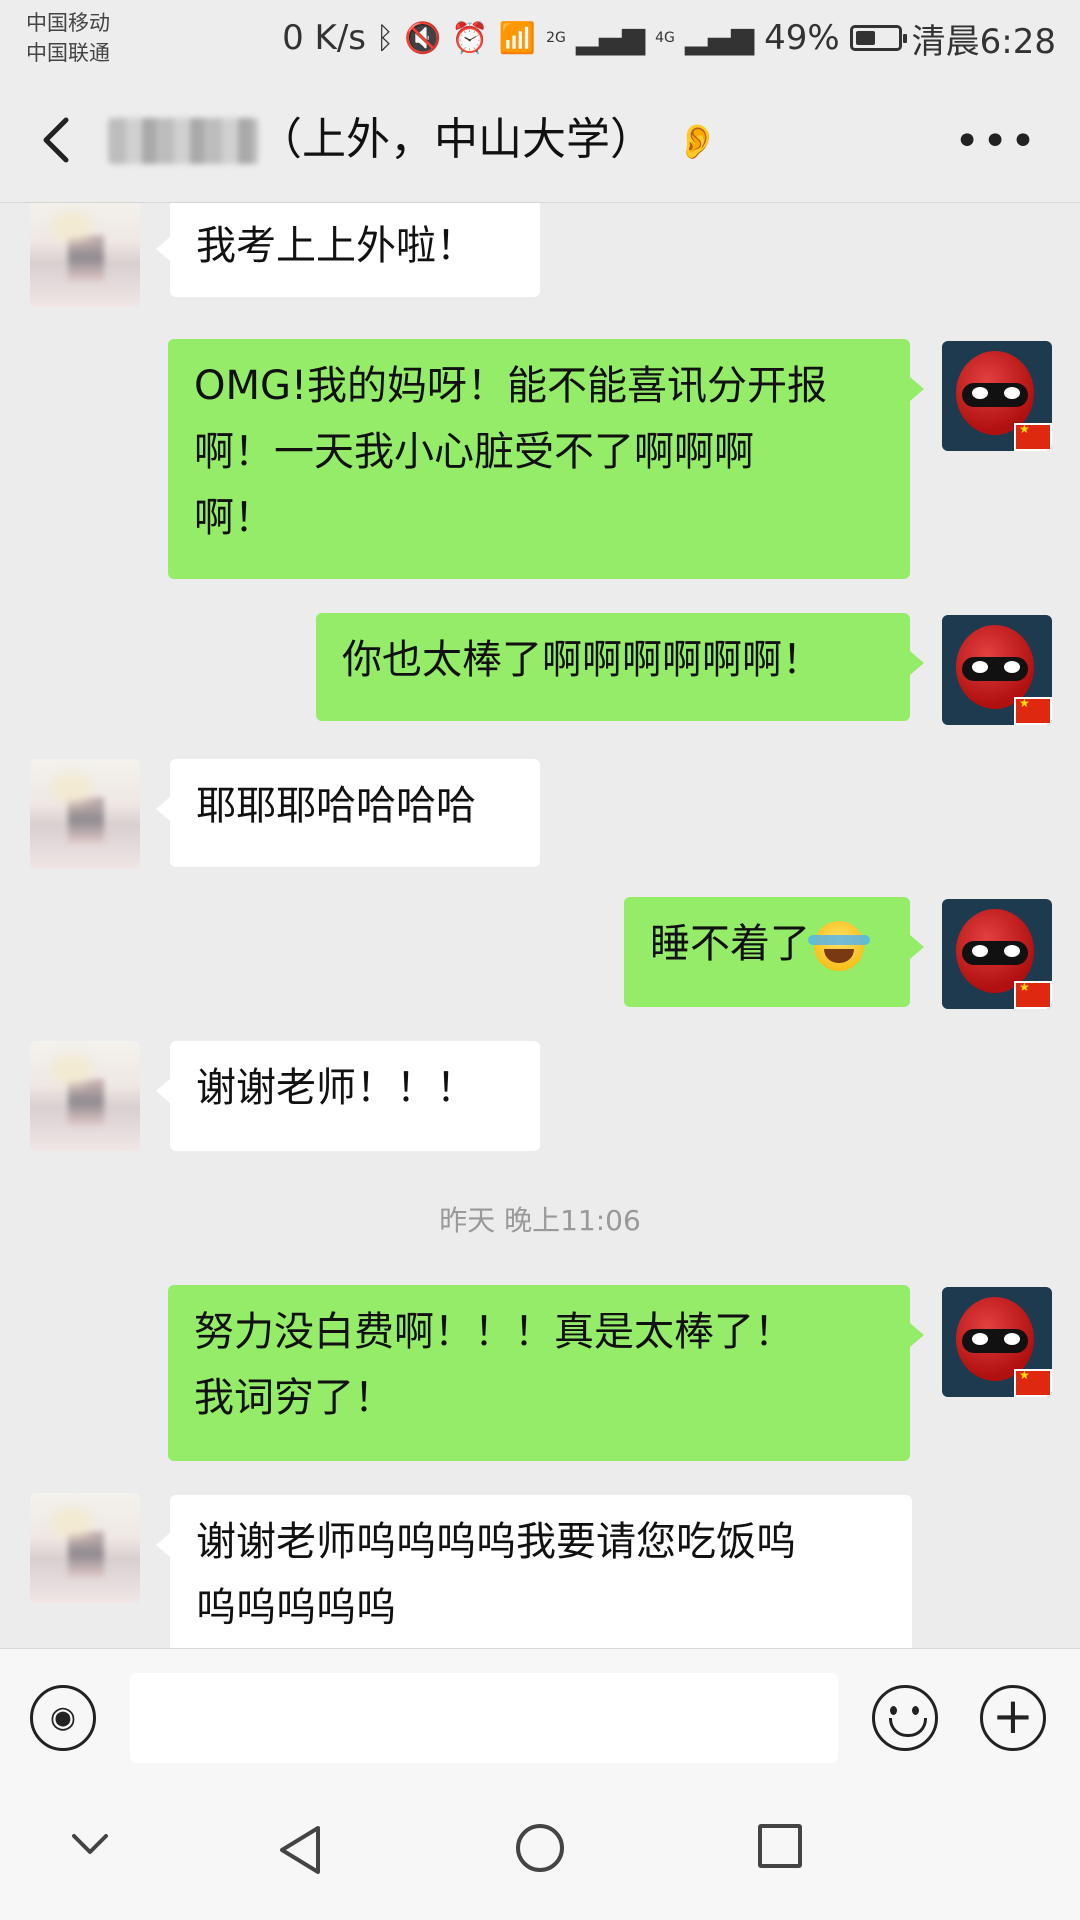 Image resolution: width=1080 pixels, height=1920 pixels. What do you see at coordinates (484, 1718) in the screenshot?
I see `message-input` at bounding box center [484, 1718].